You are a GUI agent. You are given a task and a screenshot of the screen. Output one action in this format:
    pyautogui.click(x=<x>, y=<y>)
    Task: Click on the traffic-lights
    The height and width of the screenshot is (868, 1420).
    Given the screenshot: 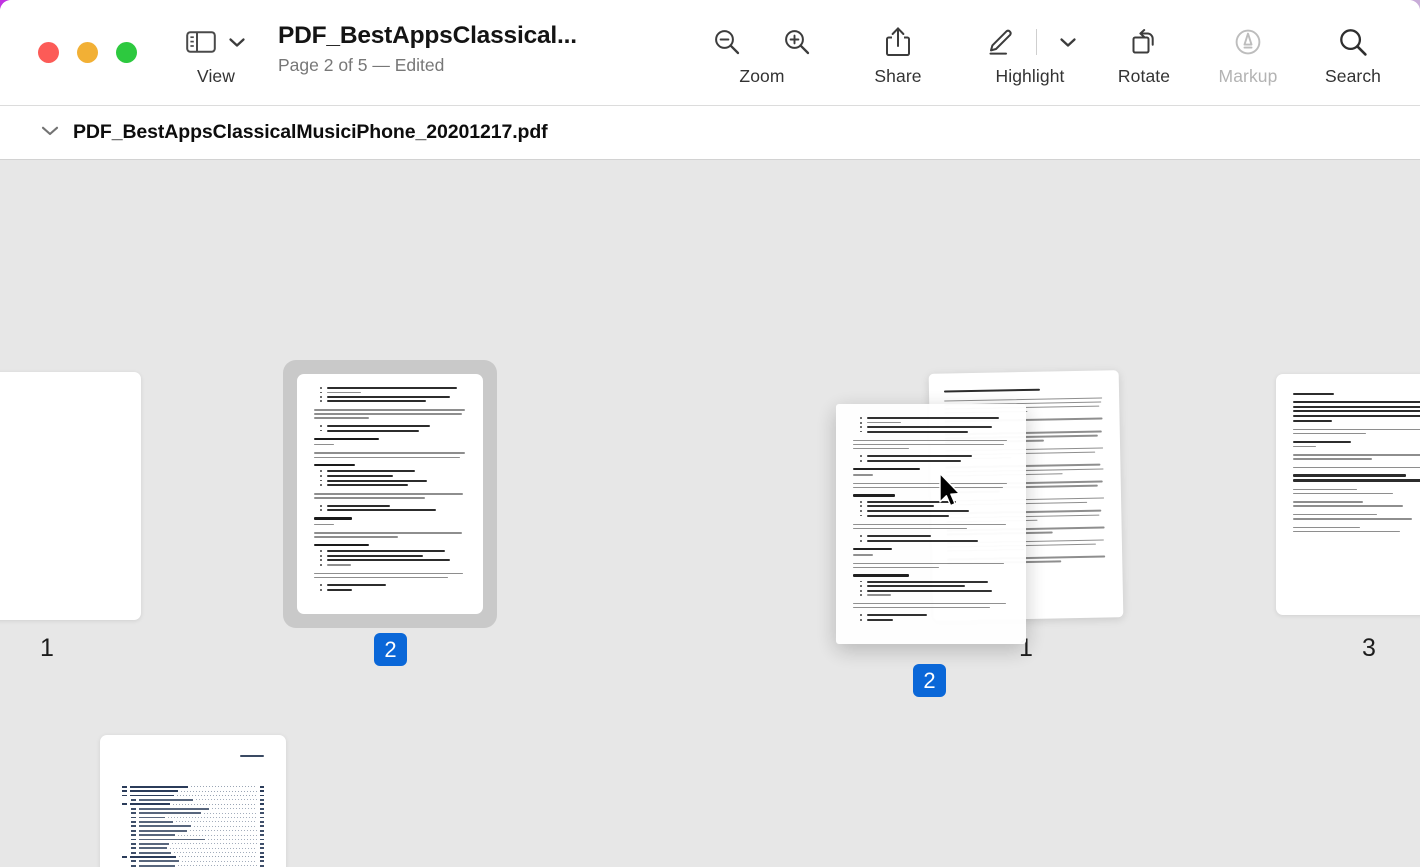 What is the action you would take?
    pyautogui.click(x=87, y=52)
    